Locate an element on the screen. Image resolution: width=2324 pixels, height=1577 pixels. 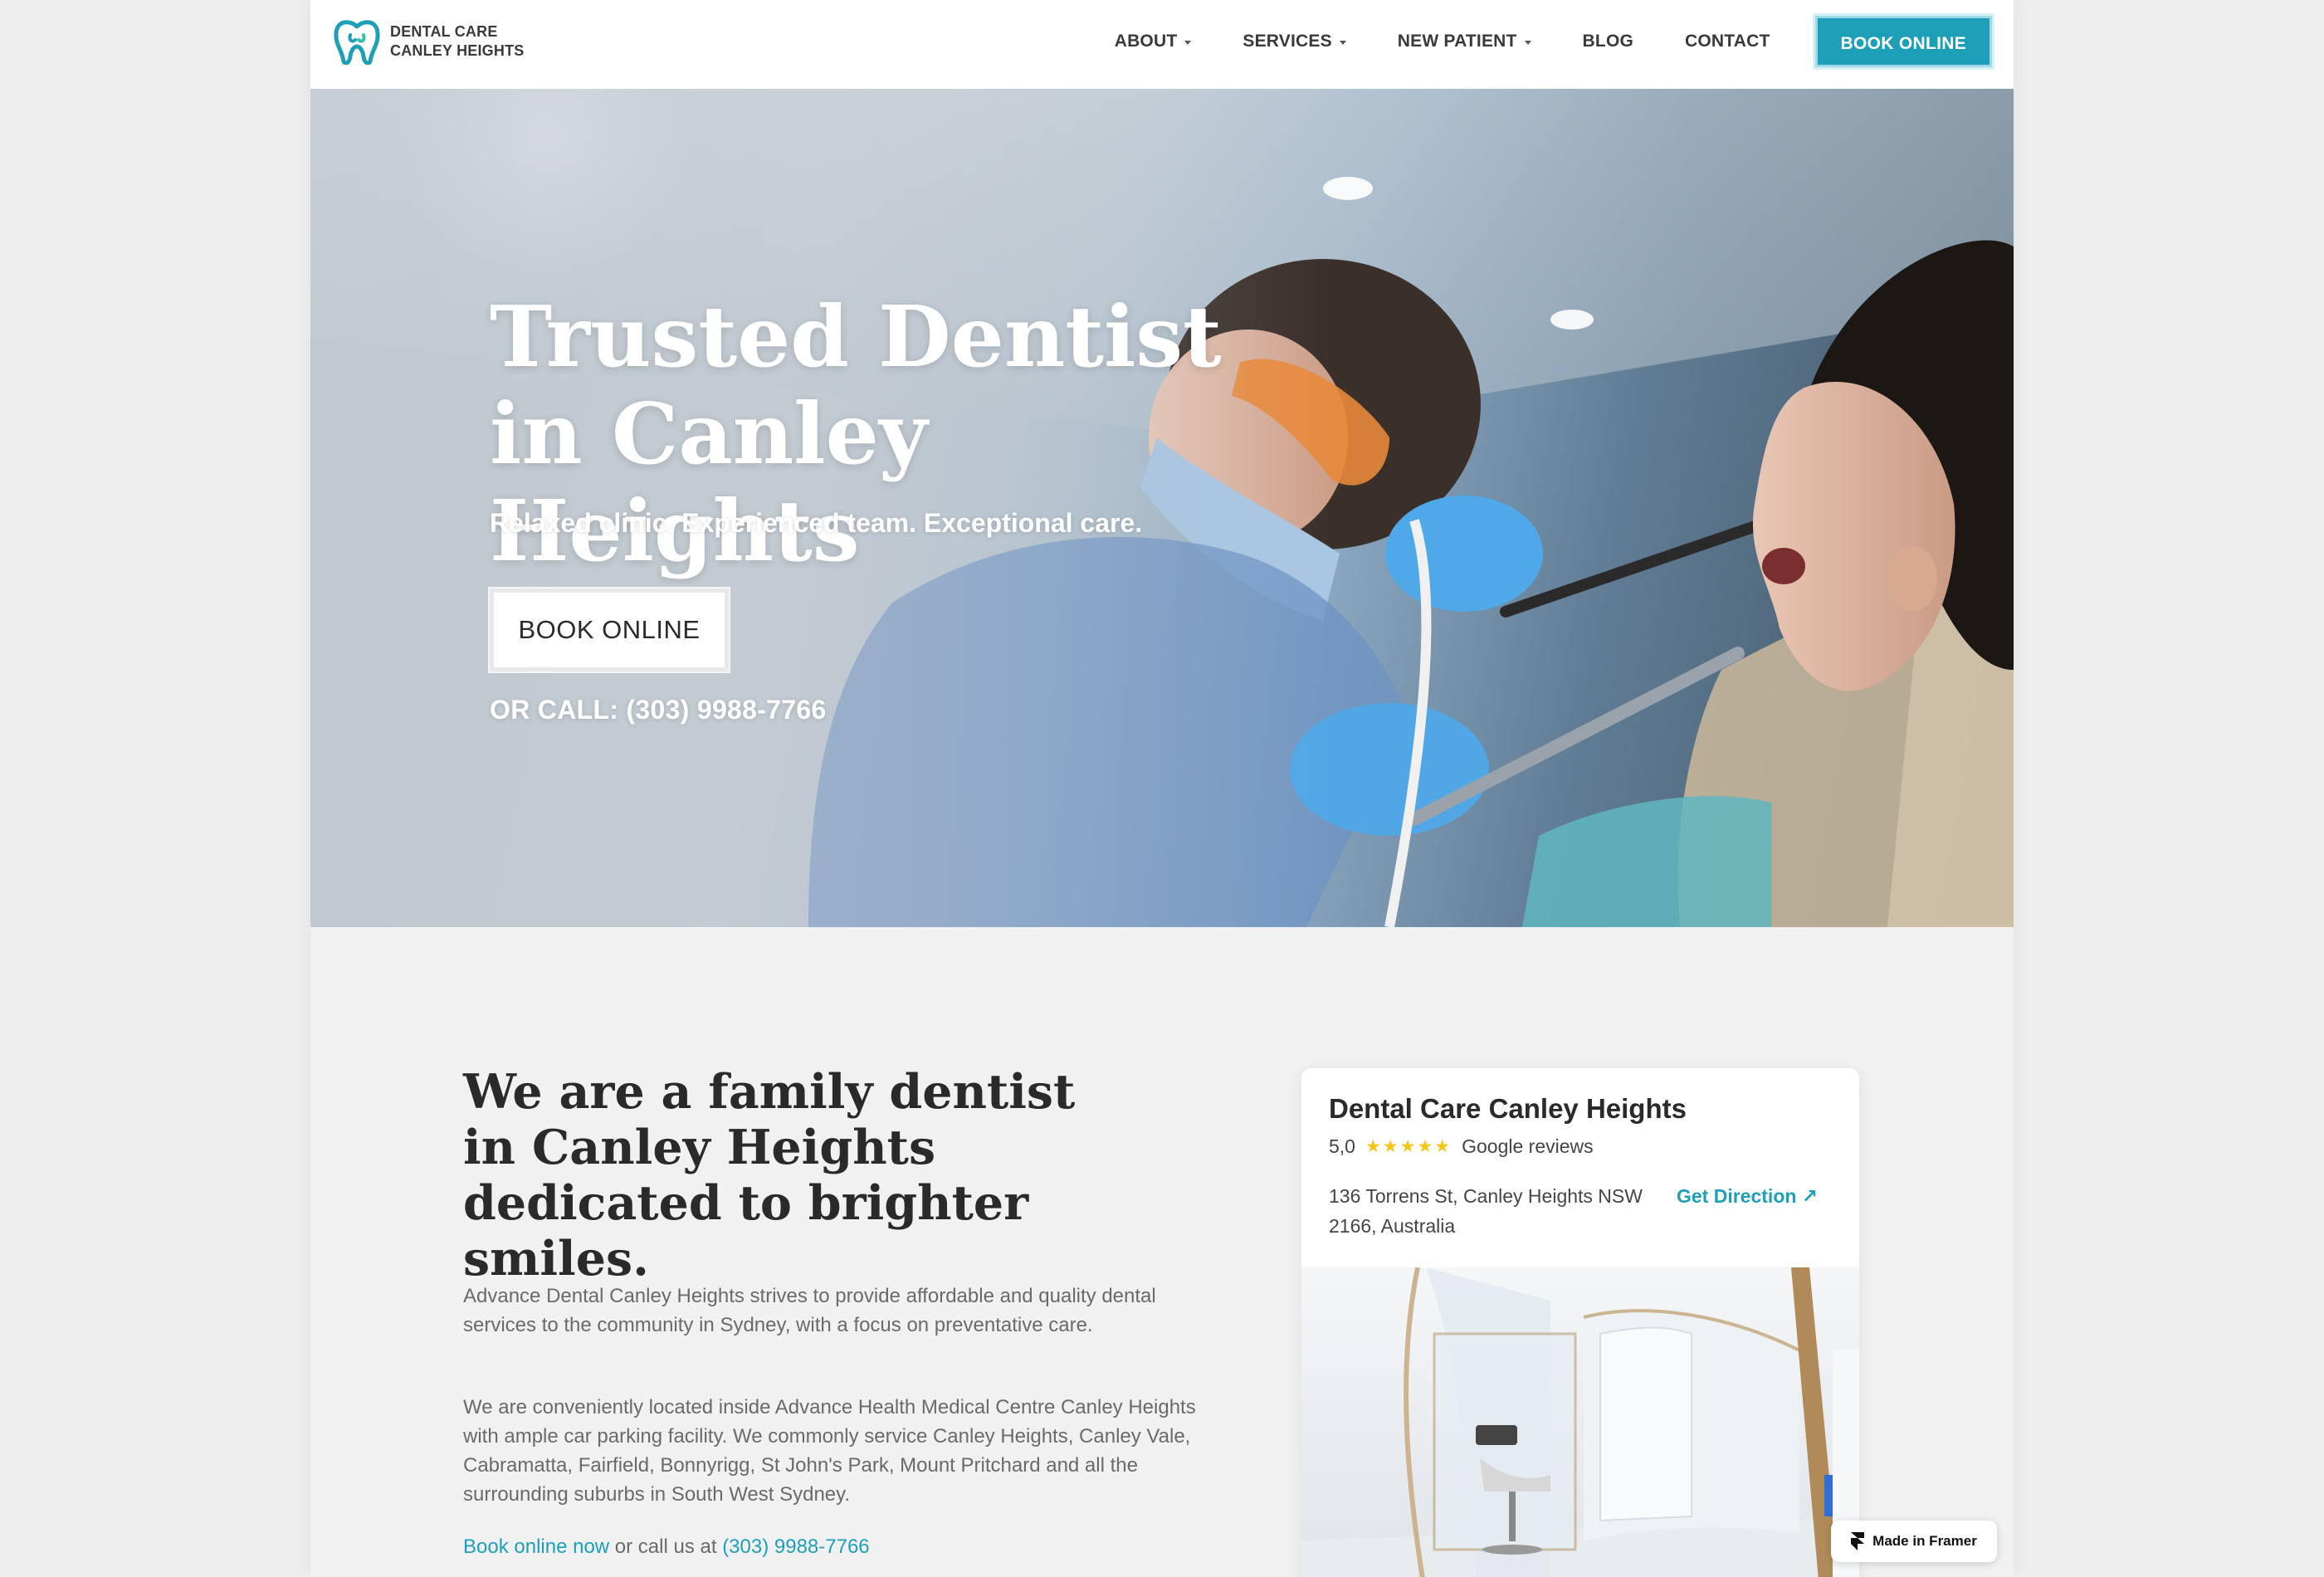
logo-wordmark: DENTAL CARE CANLEY HEIGHTS is located at coordinates (458, 42).